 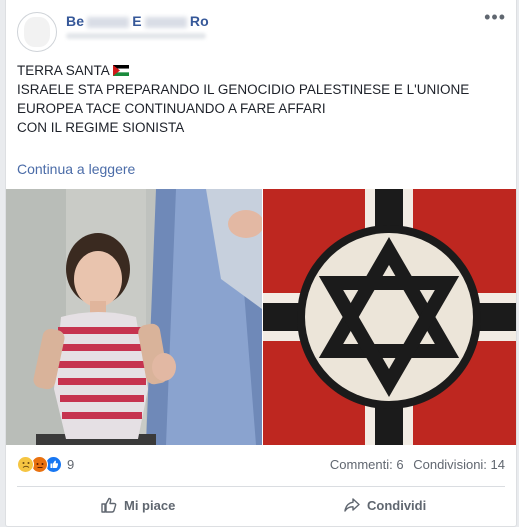 I want to click on thumbs-up-icon, so click(x=109, y=505).